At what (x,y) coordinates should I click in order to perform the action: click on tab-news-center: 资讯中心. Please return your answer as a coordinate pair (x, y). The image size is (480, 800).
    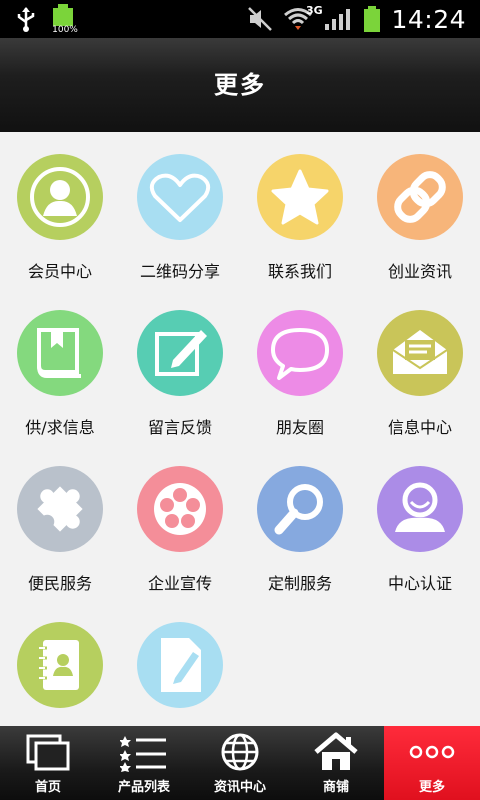
    Looking at the image, I should click on (240, 763).